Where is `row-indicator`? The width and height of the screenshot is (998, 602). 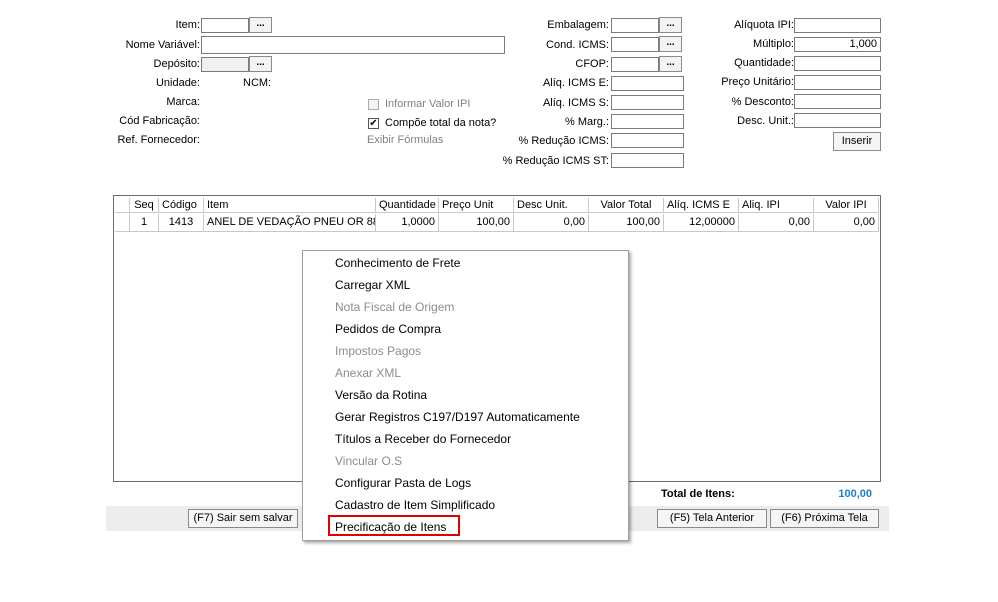
row-indicator is located at coordinates (122, 223).